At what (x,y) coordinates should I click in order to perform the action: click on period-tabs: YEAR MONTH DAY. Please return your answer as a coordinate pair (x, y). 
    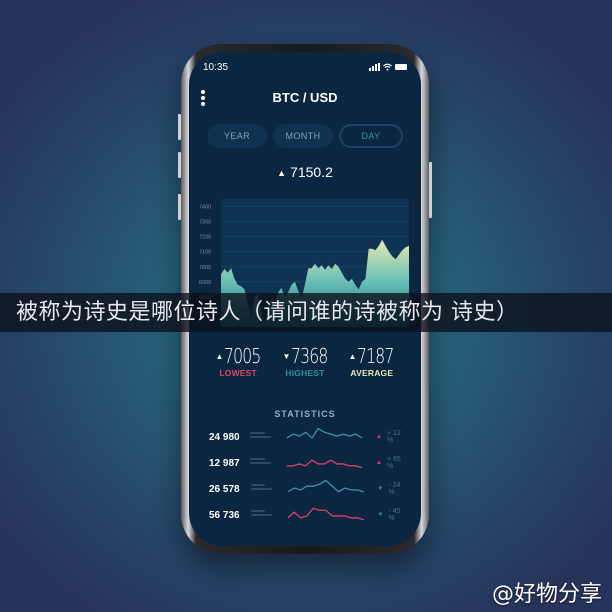
    Looking at the image, I should click on (305, 136).